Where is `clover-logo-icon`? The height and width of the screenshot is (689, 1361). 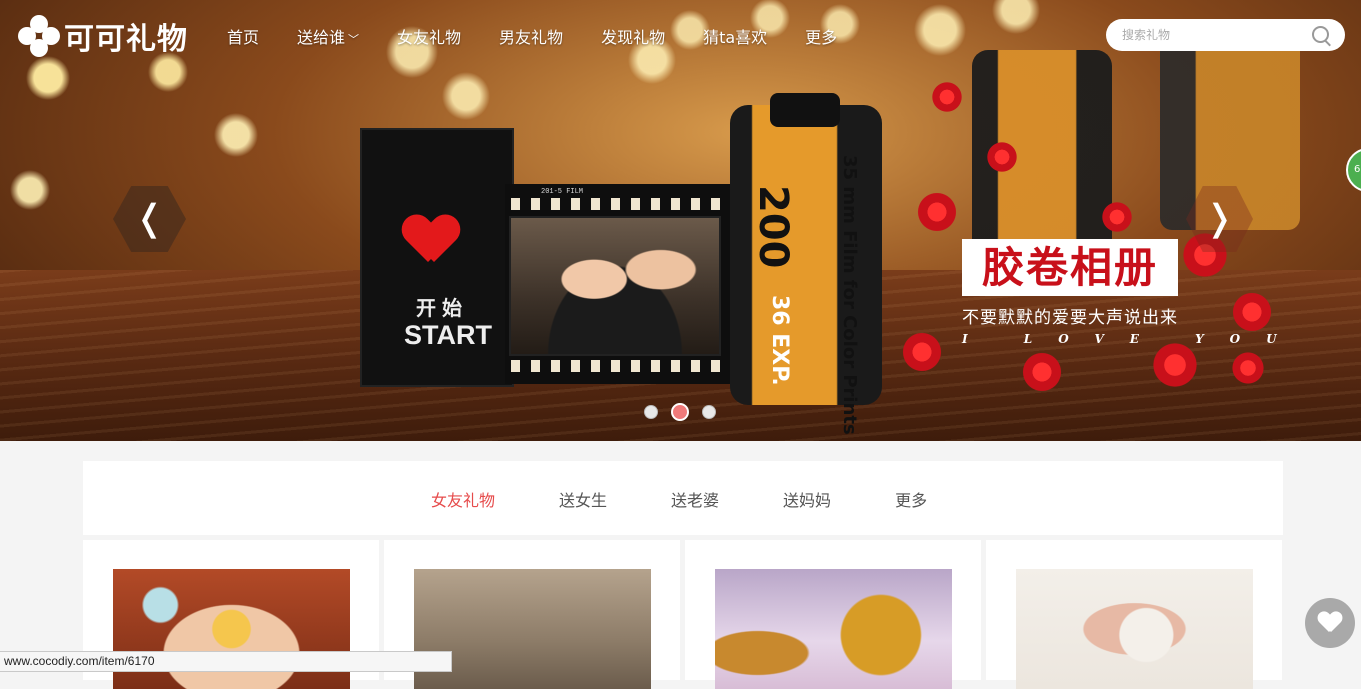
clover-logo-icon is located at coordinates (39, 36).